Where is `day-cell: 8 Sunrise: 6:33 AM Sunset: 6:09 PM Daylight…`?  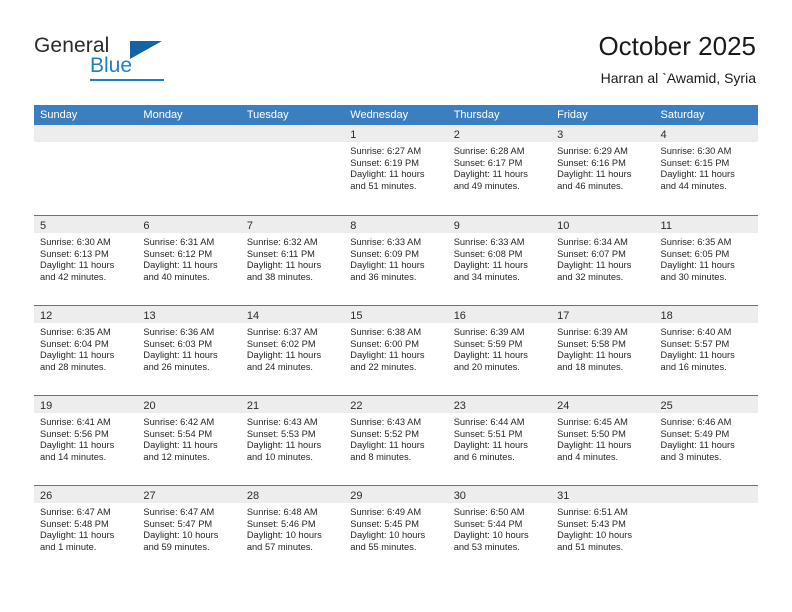
day-cell: 8 Sunrise: 6:33 AM Sunset: 6:09 PM Daylight… is located at coordinates (396, 260).